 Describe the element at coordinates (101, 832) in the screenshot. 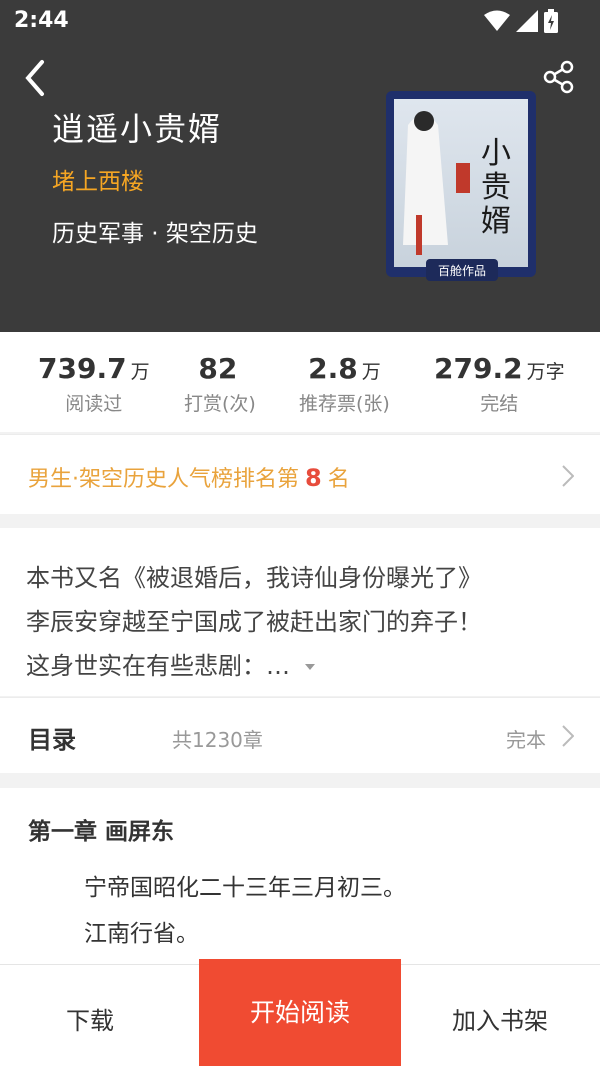

I see `chapter-title: 第一章 画屏东` at that location.